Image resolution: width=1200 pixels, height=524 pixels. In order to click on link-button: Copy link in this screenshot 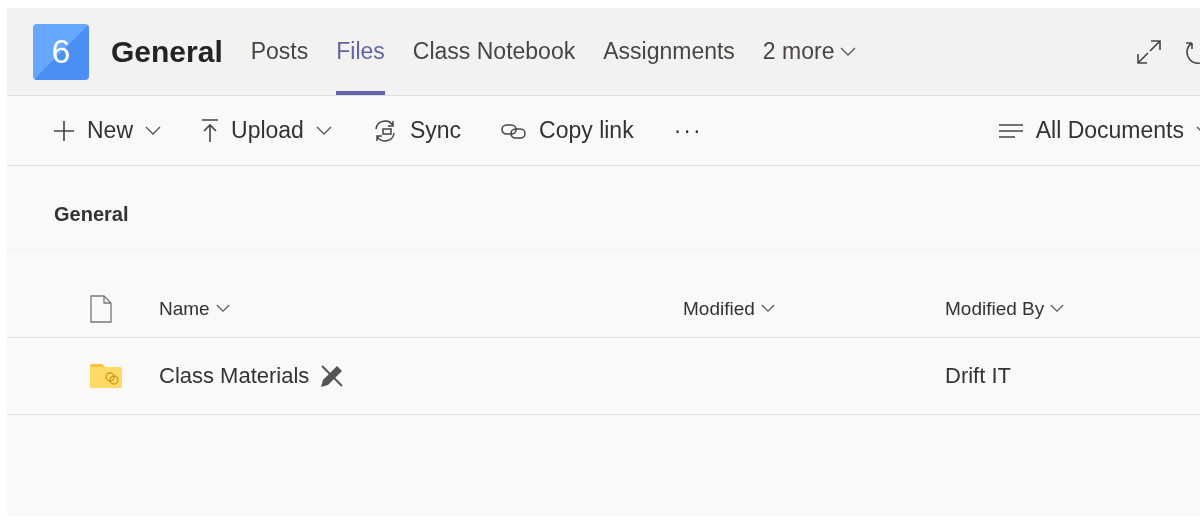, I will do `click(567, 130)`.